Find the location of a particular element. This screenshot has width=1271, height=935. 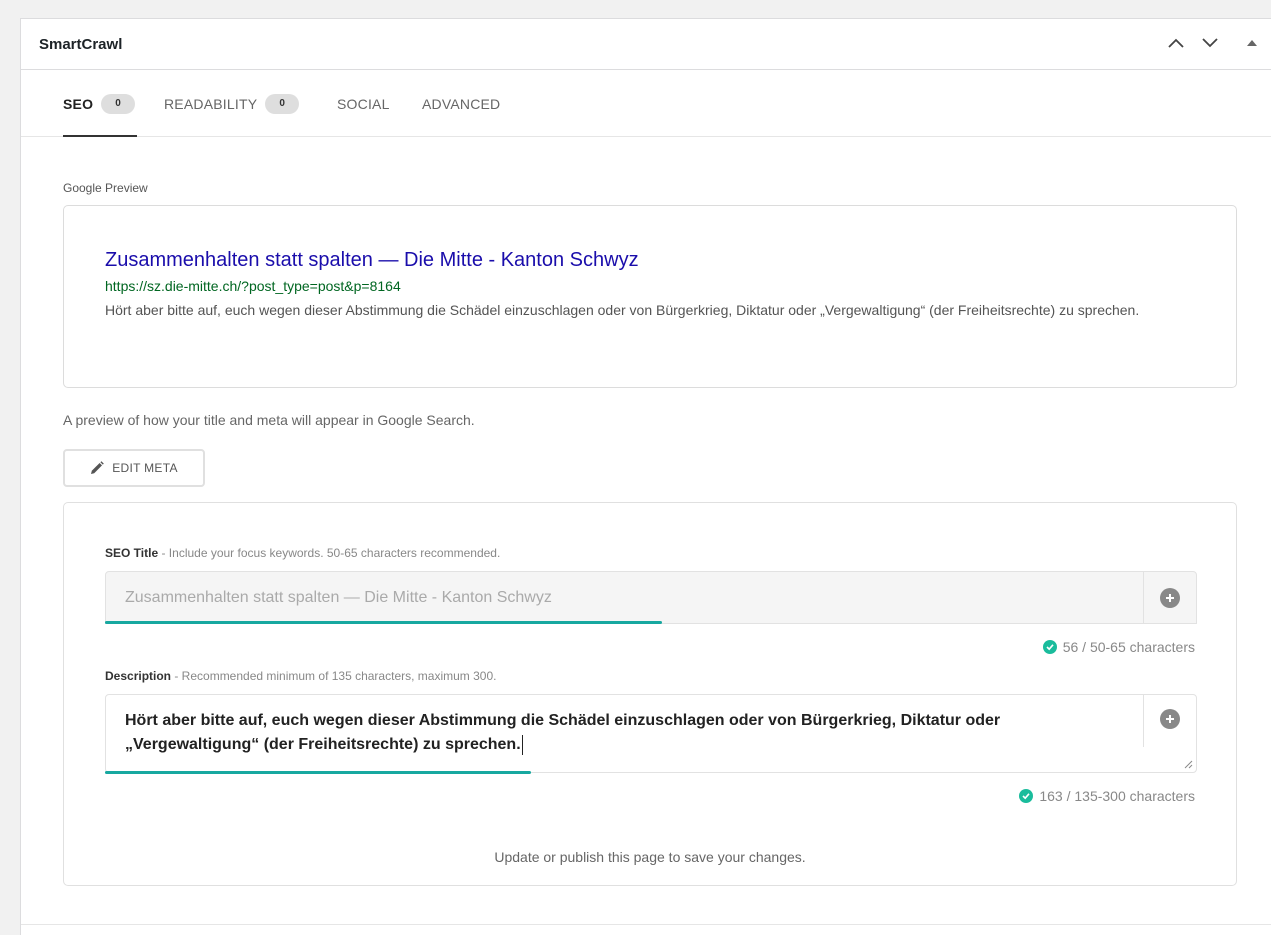

edit-meta-button: EDIT META is located at coordinates (134, 468).